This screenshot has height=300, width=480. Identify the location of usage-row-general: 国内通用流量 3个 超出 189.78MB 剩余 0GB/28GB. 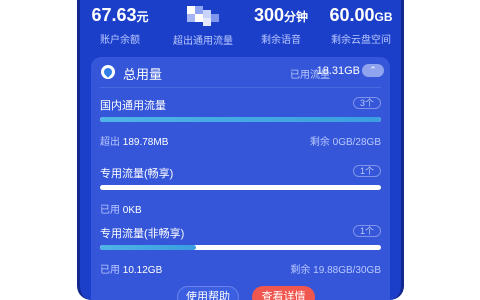
(240, 125).